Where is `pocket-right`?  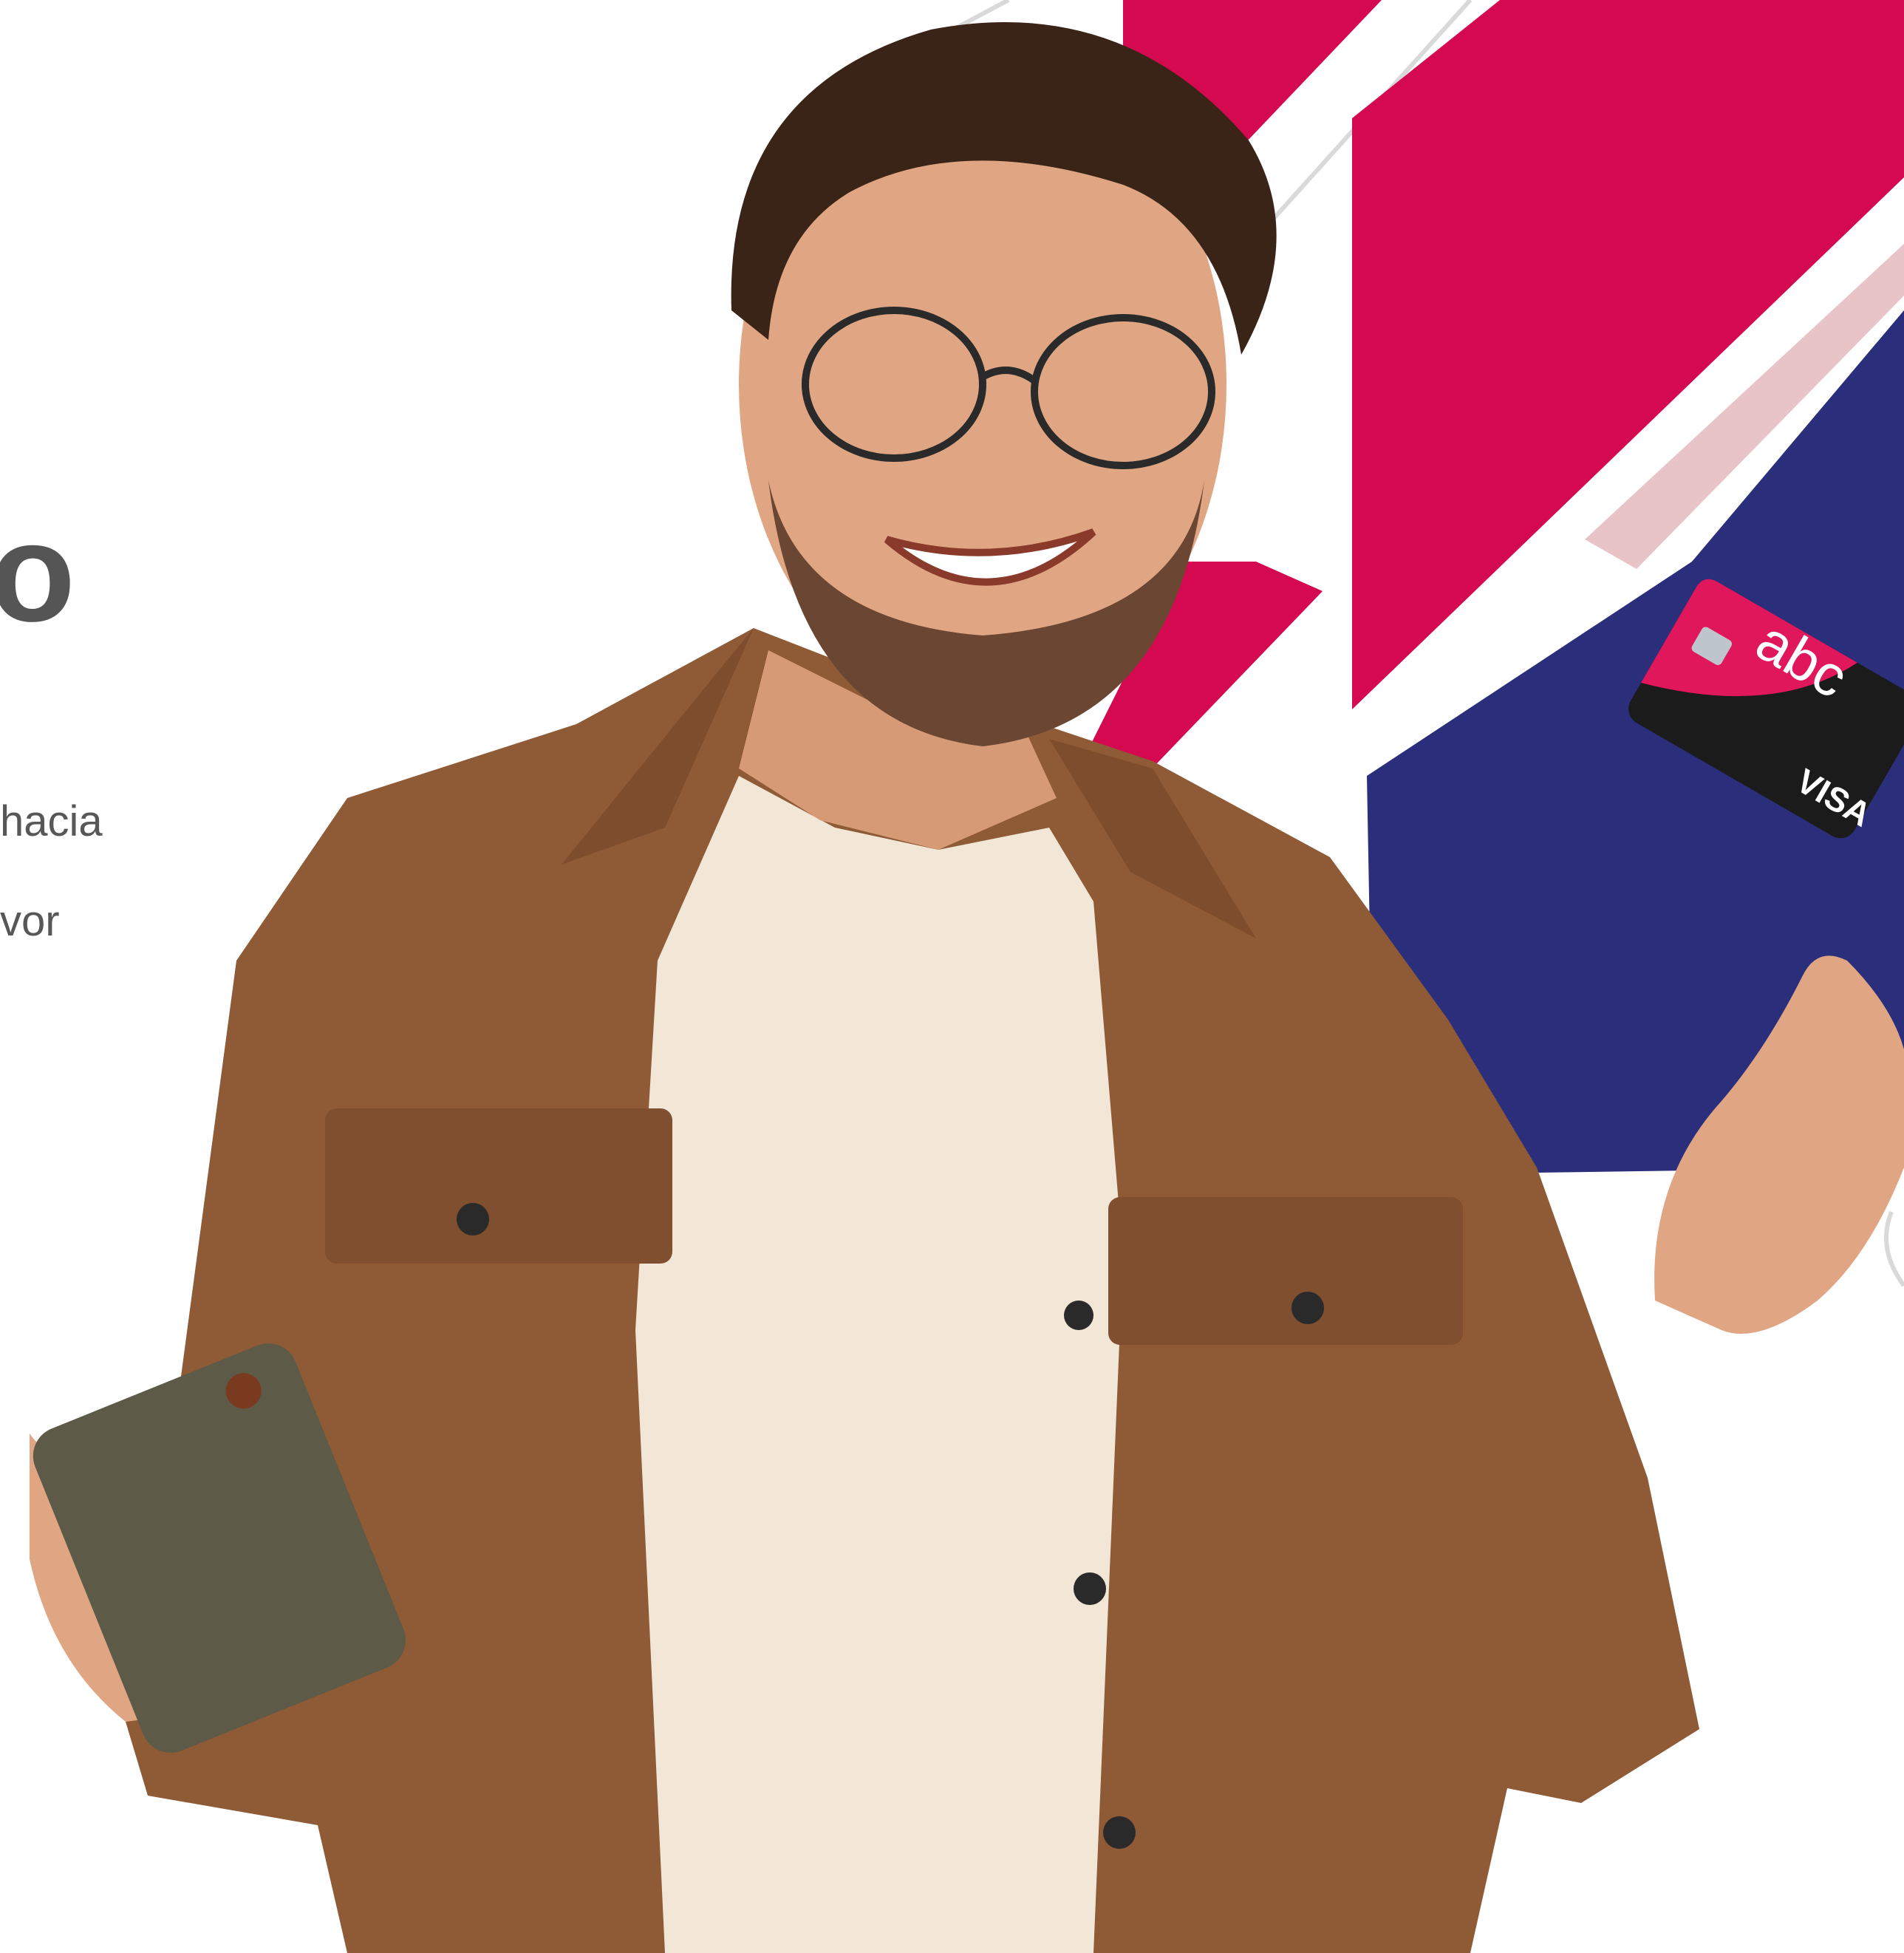 pocket-right is located at coordinates (1285, 1271).